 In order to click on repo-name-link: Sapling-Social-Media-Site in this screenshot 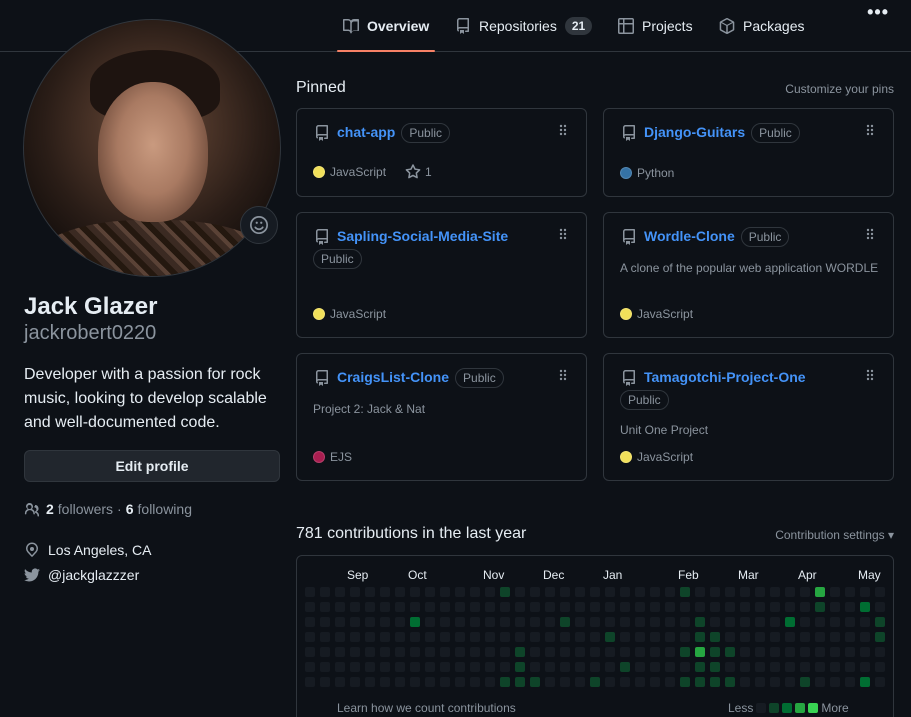, I will do `click(422, 236)`.